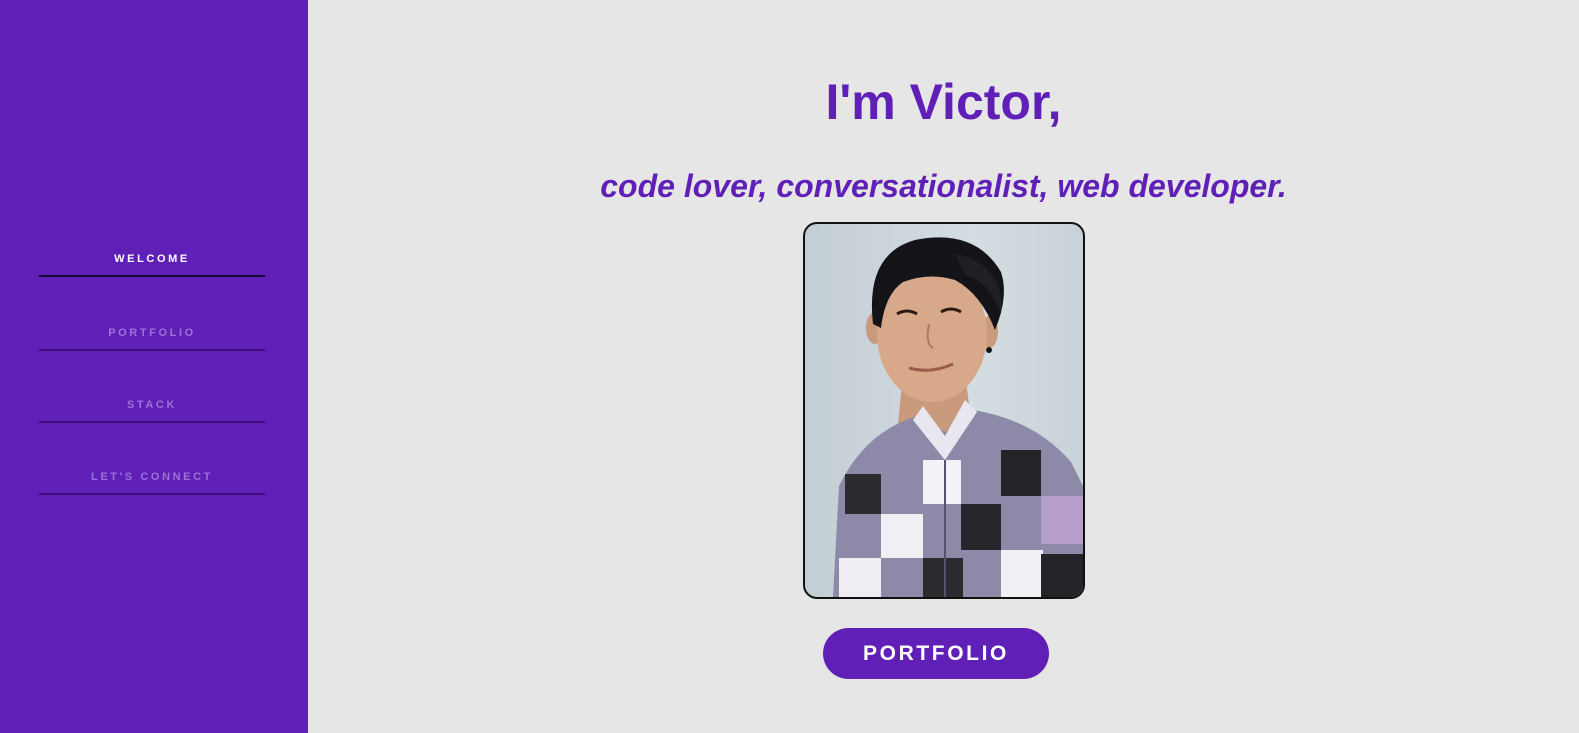 The width and height of the screenshot is (1579, 733). Describe the element at coordinates (152, 477) in the screenshot. I see `nav-item-lets-connect: LET'S CONNECT` at that location.